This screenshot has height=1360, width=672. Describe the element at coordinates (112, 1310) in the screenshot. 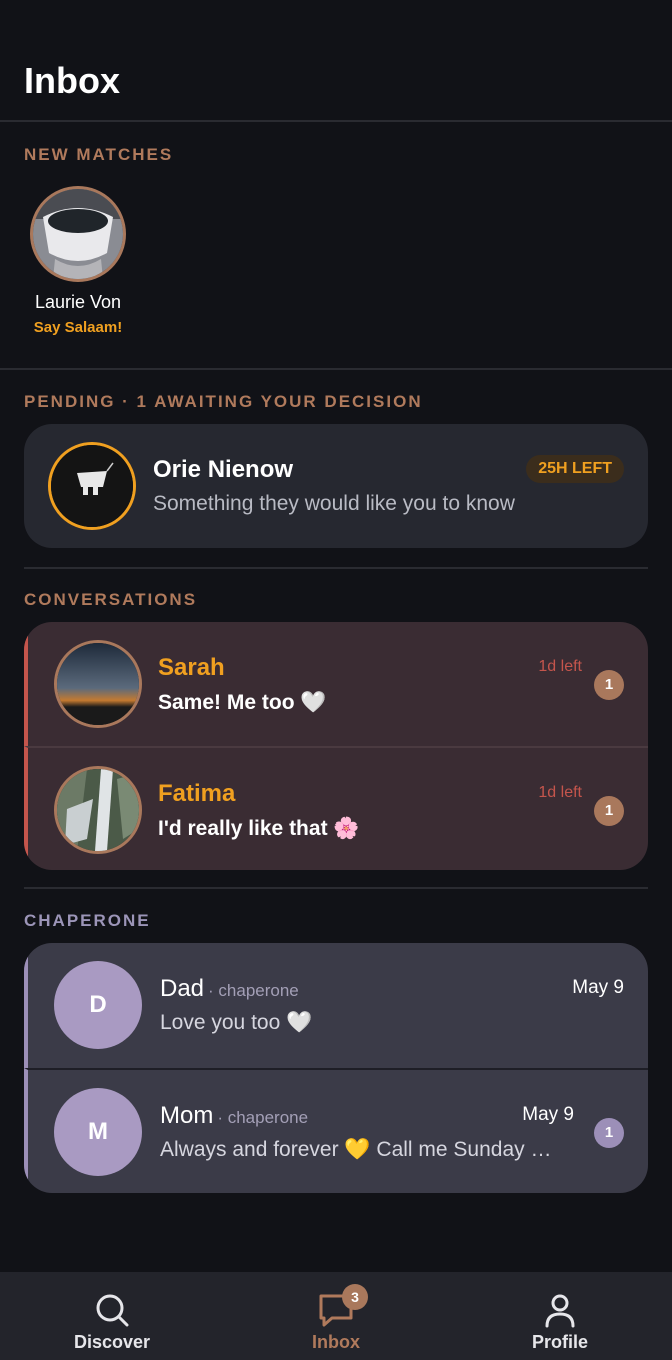

I see `search-icon` at that location.